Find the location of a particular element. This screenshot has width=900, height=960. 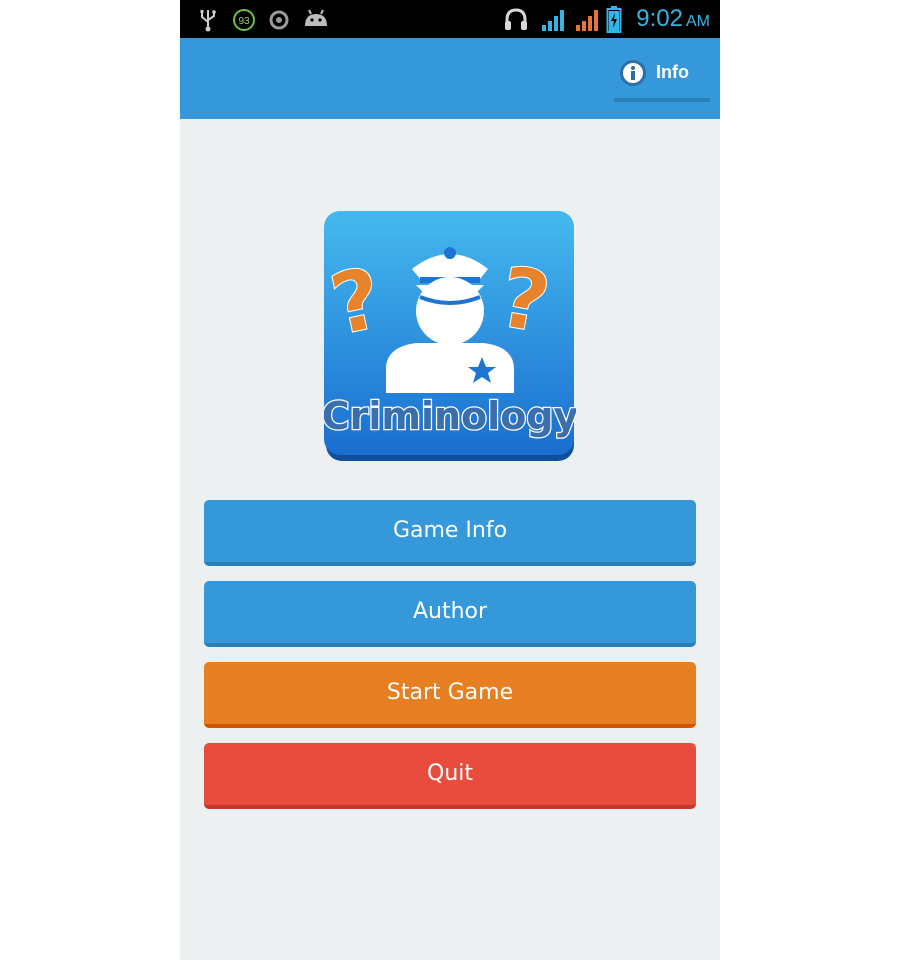

author-button: Author is located at coordinates (450, 614).